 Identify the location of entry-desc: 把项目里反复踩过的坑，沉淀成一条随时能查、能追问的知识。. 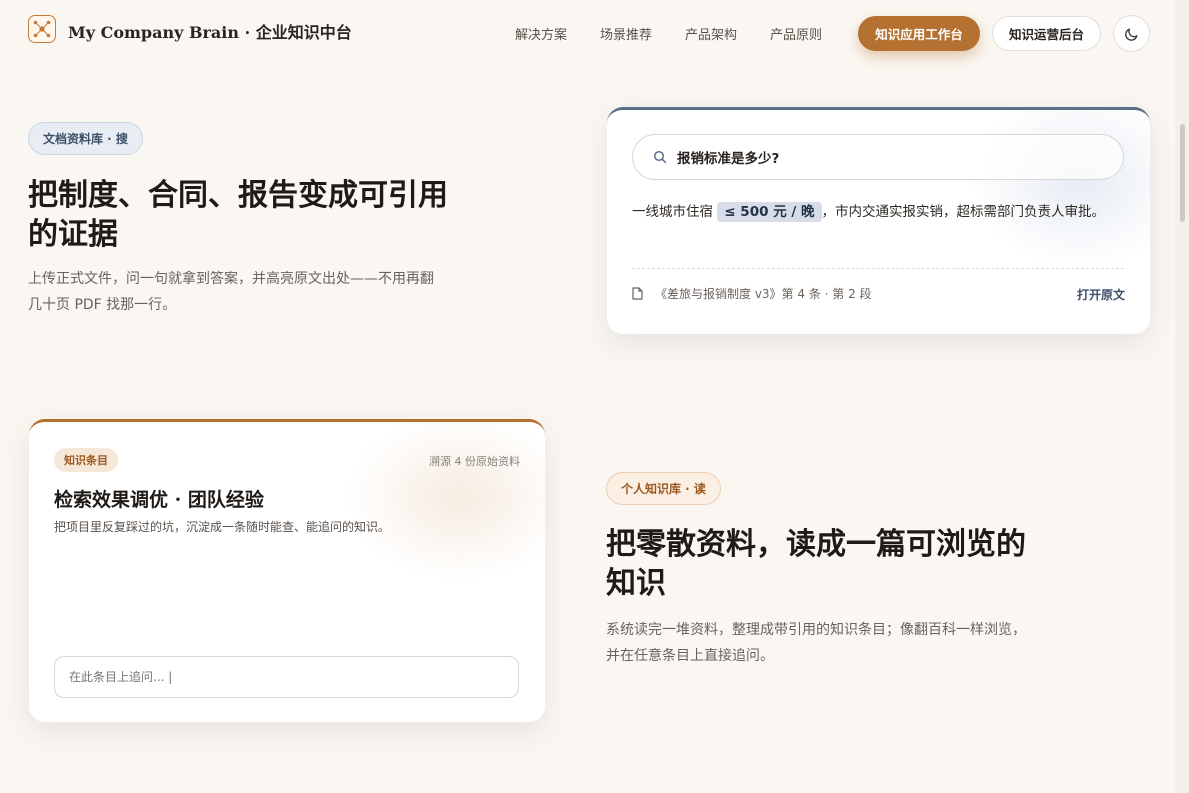
(222, 527).